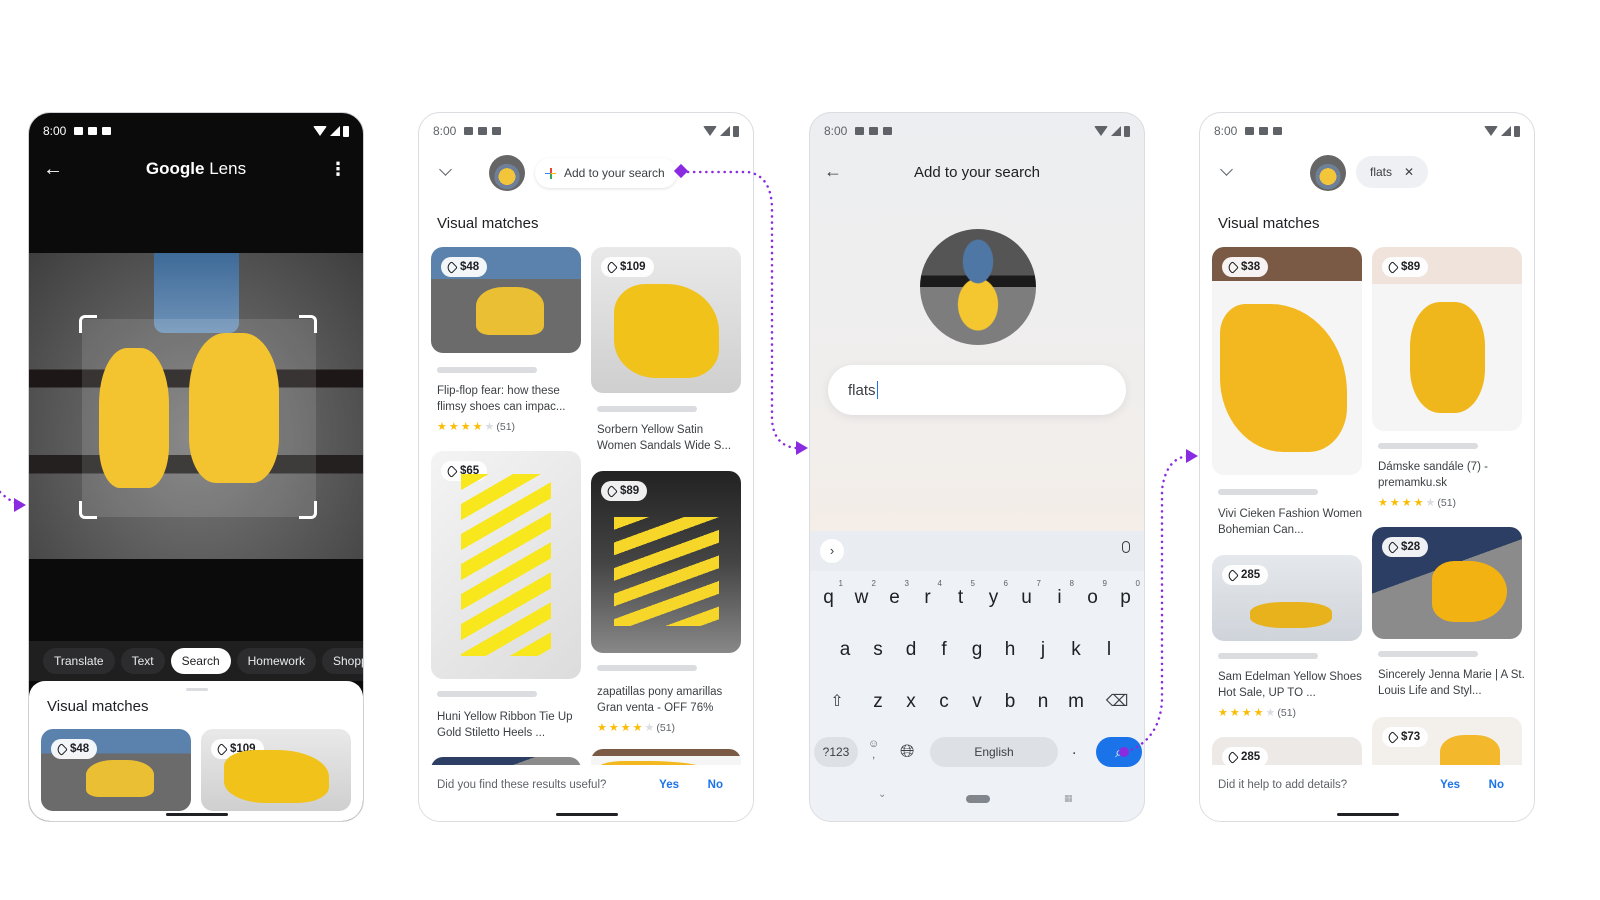 This screenshot has width=1600, height=900. What do you see at coordinates (1287, 361) in the screenshot?
I see `result-card-image: $38` at bounding box center [1287, 361].